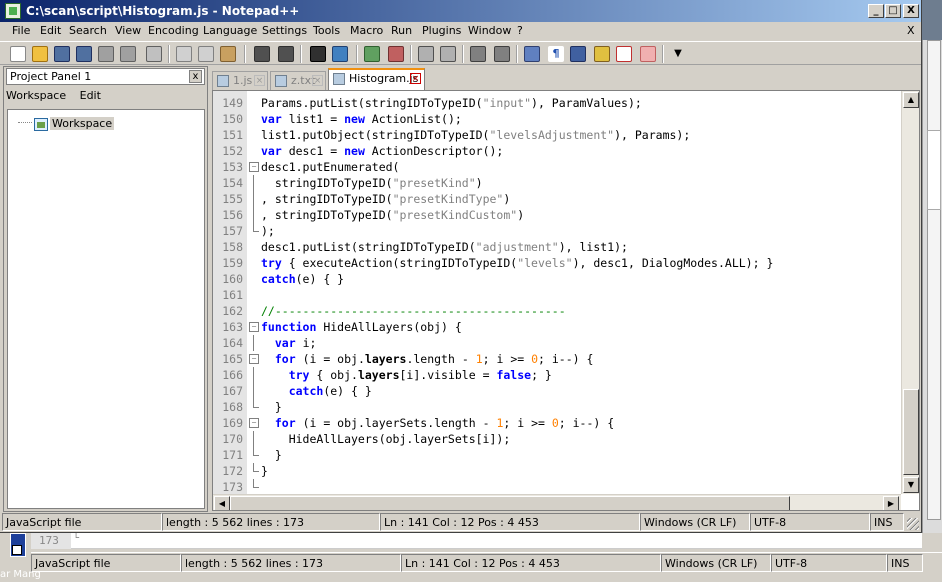 The width and height of the screenshot is (942, 582). Describe the element at coordinates (84, 54) in the screenshot. I see `save-all-icon` at that location.